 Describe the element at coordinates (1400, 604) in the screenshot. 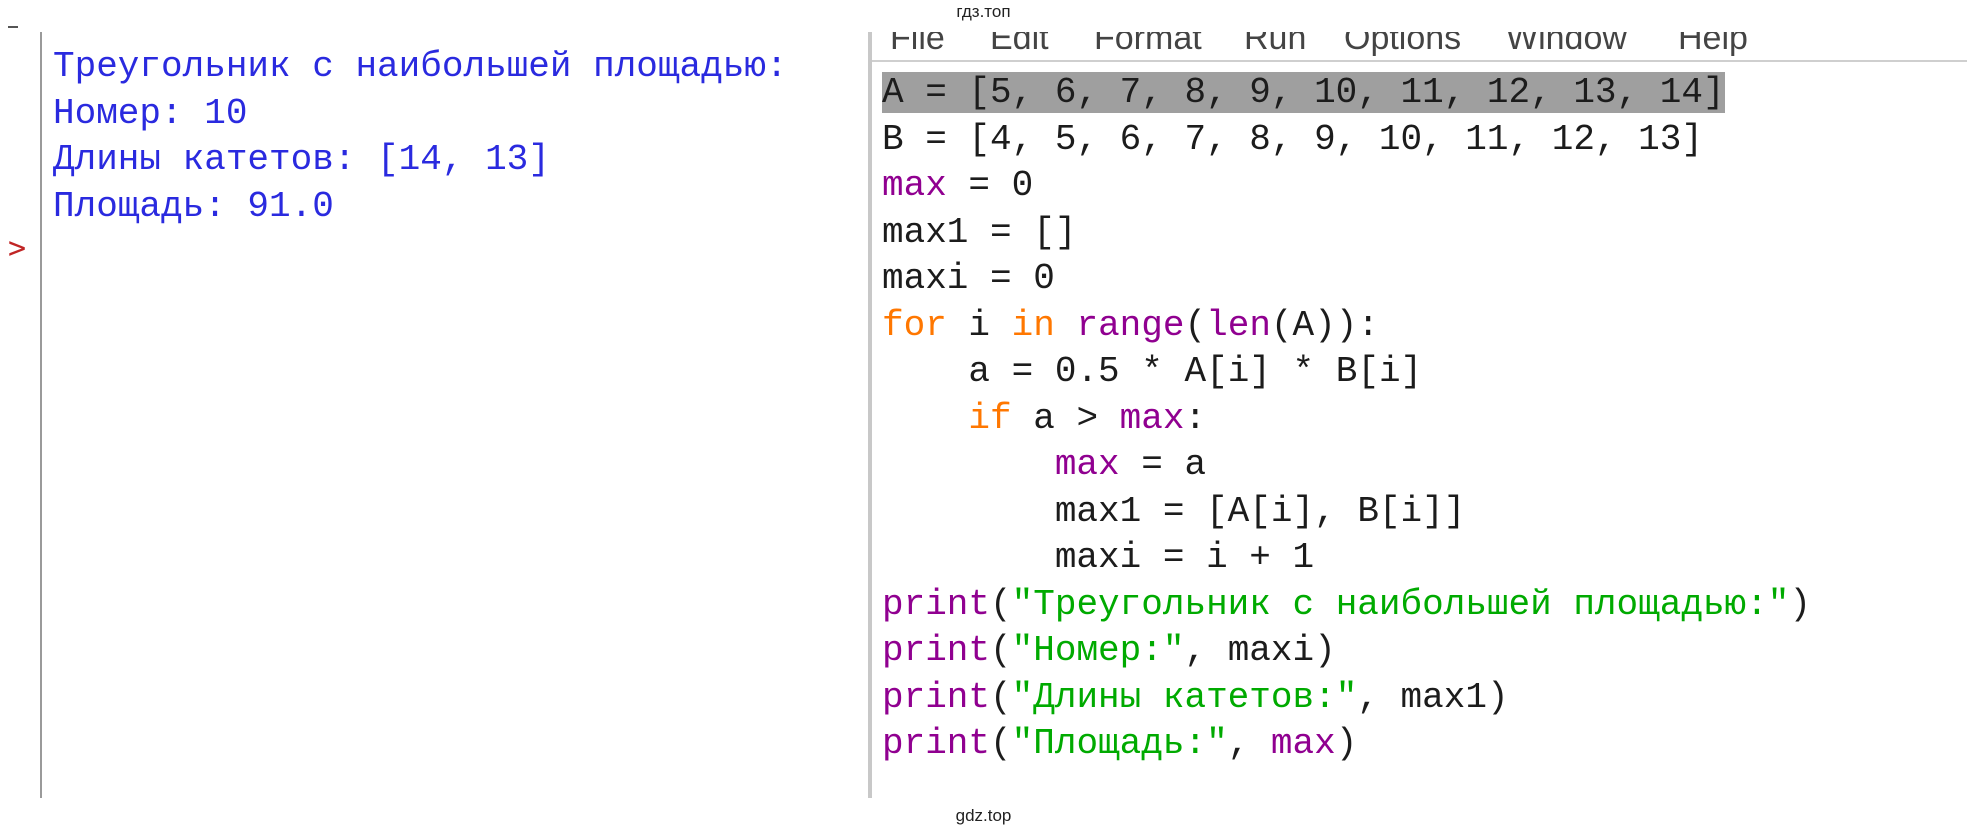

I see `string-literal: "Треугольник с наибольшей площадью:"` at that location.